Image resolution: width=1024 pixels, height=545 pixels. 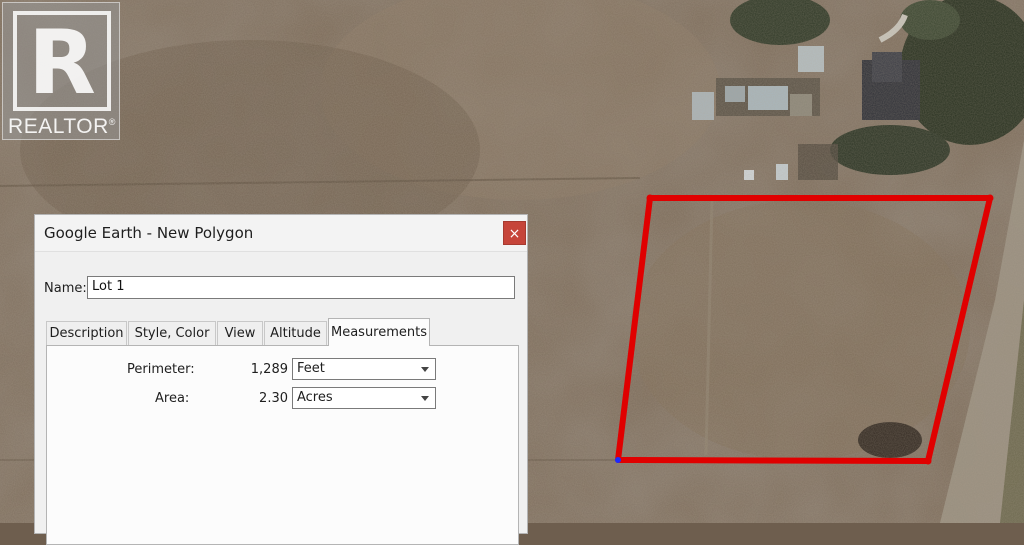 I want to click on tab-measurements: Measurements, so click(x=379, y=332).